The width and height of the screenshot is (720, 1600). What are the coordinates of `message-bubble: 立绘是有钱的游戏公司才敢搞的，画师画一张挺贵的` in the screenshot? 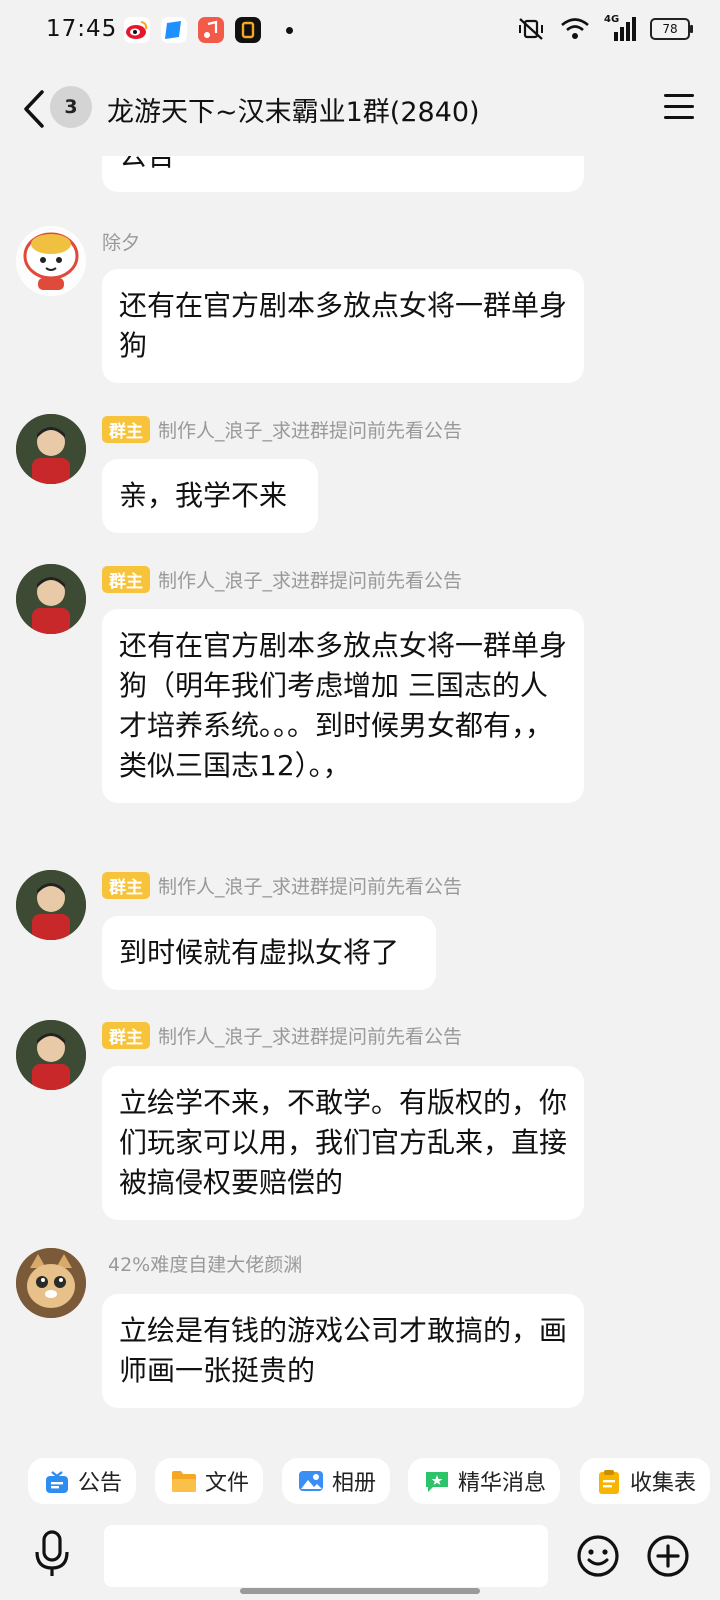 It's located at (343, 1351).